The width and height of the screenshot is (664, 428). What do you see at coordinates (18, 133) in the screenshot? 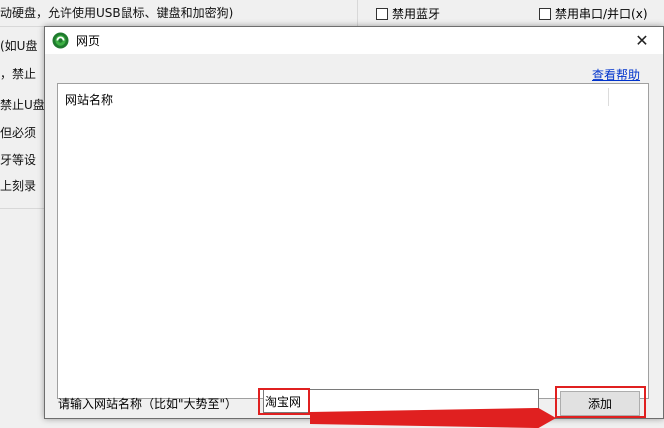
I see `bg-text-line: 但必须` at bounding box center [18, 133].